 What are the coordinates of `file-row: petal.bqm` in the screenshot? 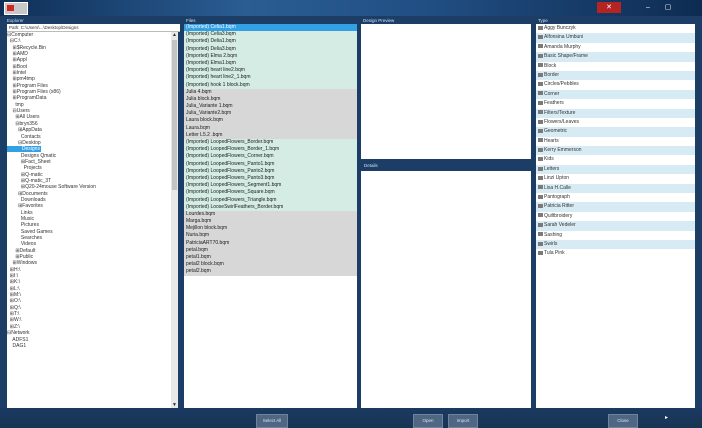 It's located at (270, 250).